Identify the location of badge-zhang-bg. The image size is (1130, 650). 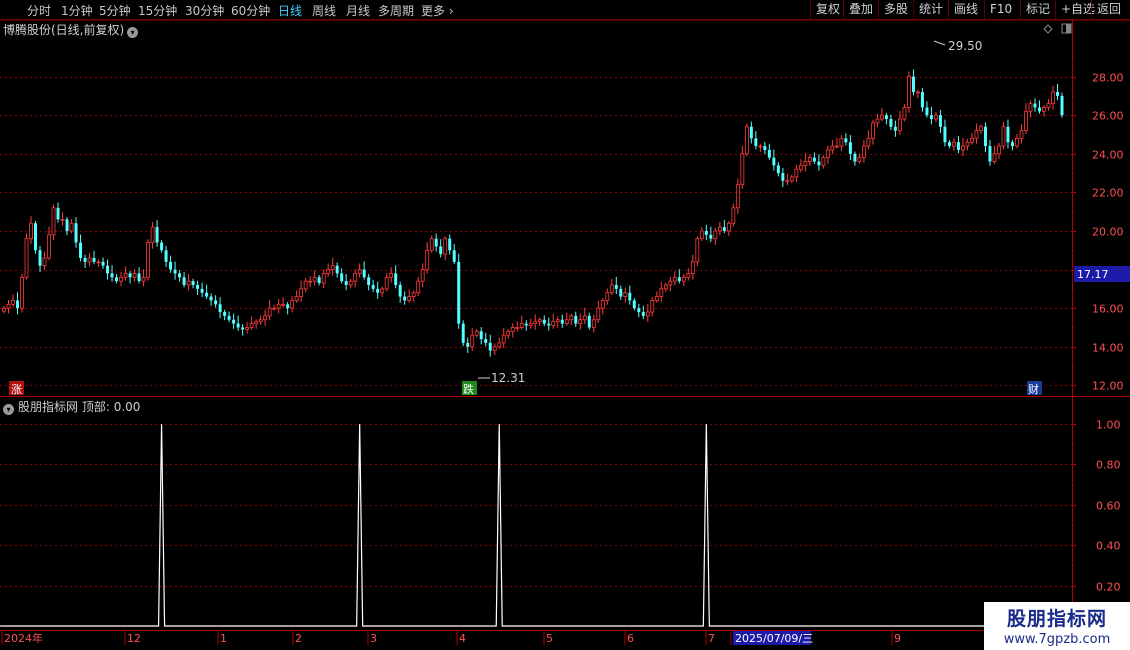
(16, 388).